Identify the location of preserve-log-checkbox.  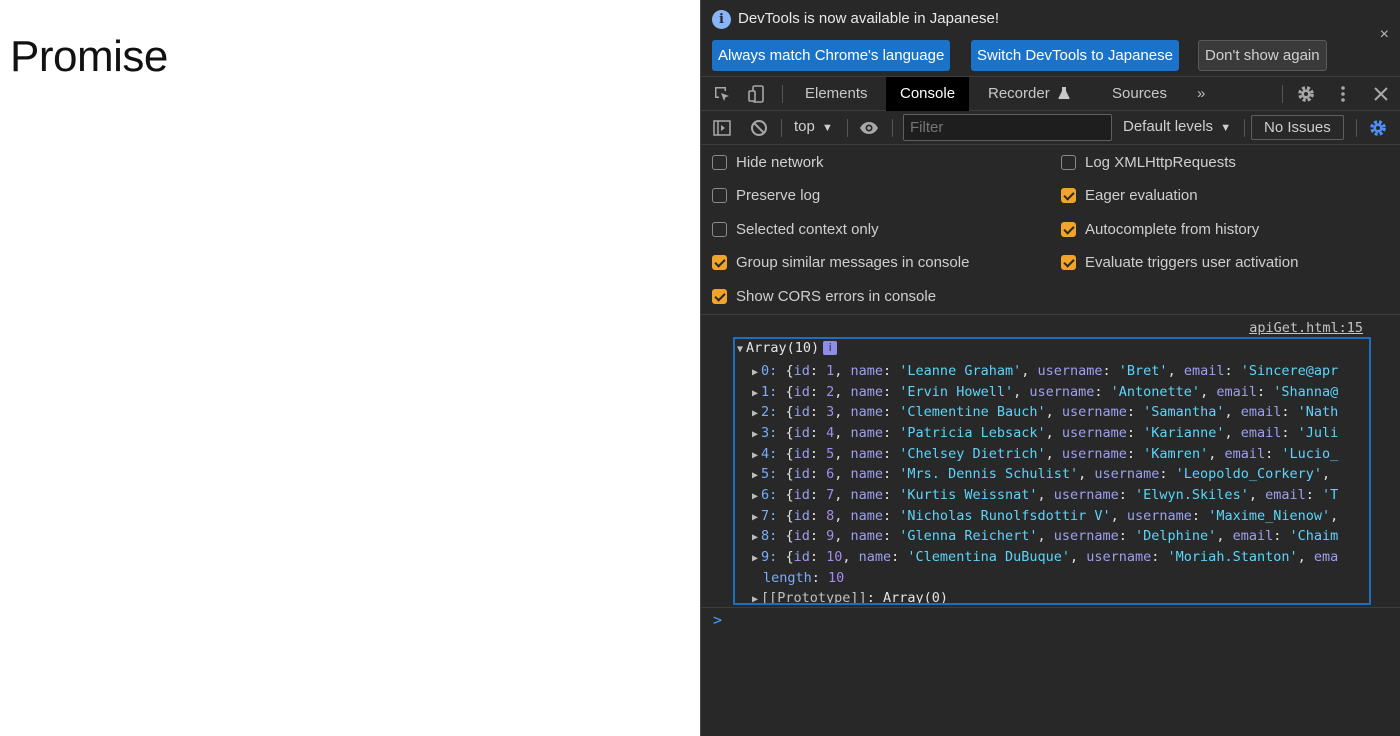
(719, 195).